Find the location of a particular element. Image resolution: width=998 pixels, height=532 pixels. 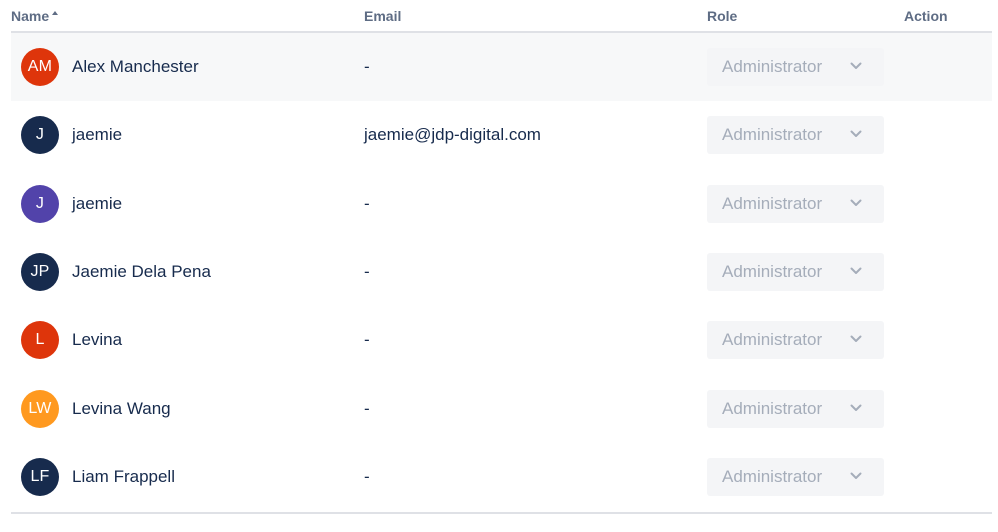

avatar: LF is located at coordinates (40, 476).